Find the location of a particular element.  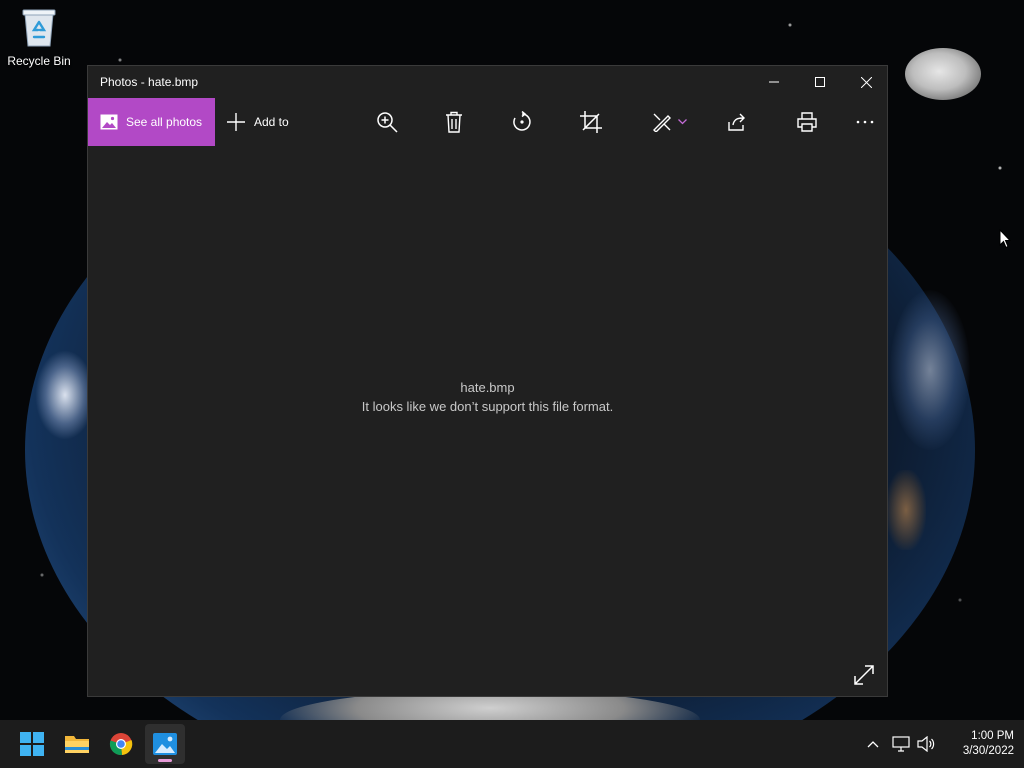

recycle-bin-label: Recycle Bin is located at coordinates (39, 61).